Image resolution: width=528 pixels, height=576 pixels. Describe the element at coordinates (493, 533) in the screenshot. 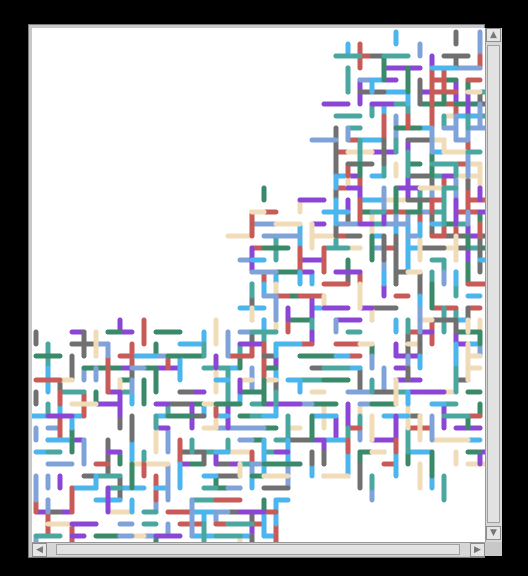

I see `arrow-down-icon: ▼` at that location.